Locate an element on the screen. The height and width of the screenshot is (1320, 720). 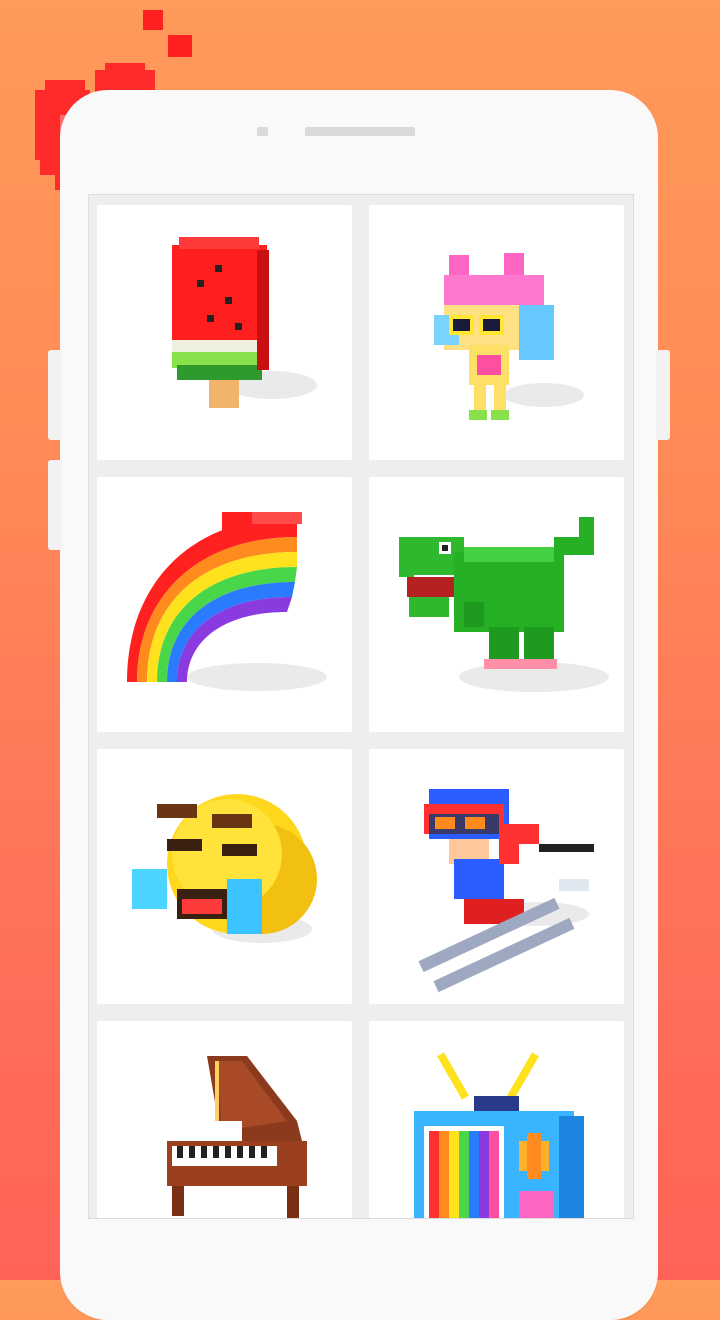
skier-icon is located at coordinates (506, 891).